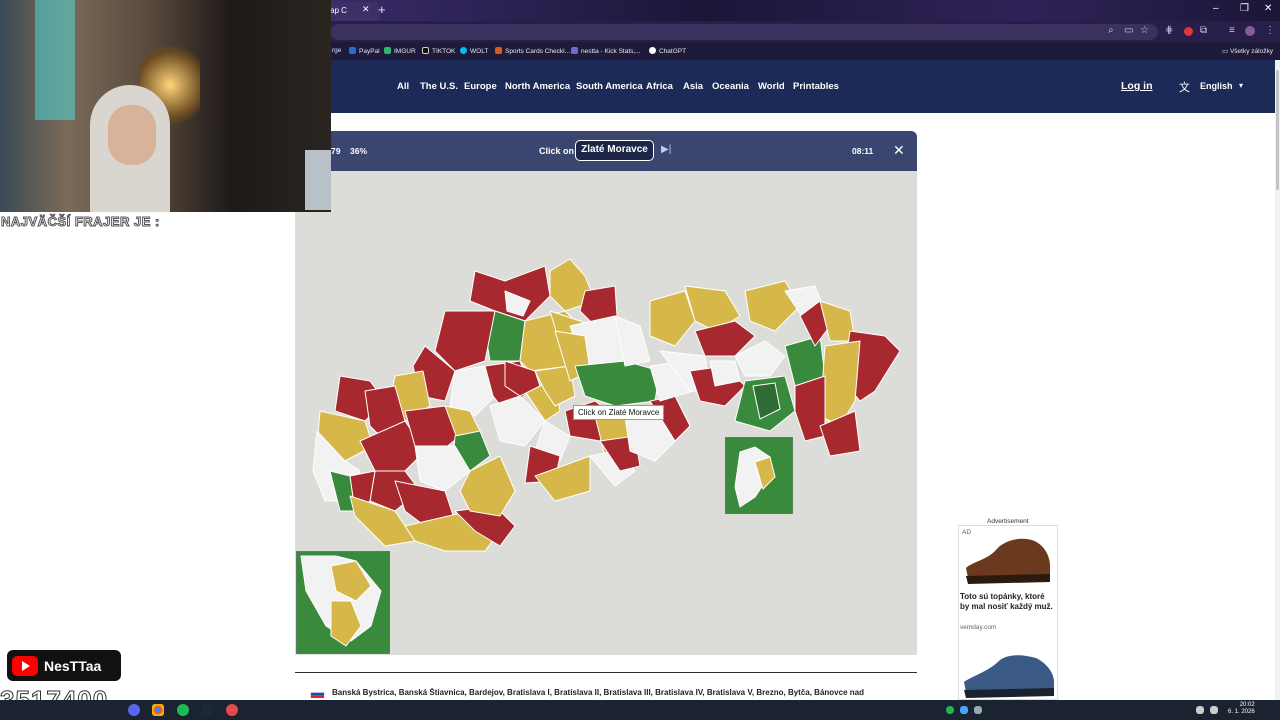  I want to click on imgur-icon, so click(387, 50).